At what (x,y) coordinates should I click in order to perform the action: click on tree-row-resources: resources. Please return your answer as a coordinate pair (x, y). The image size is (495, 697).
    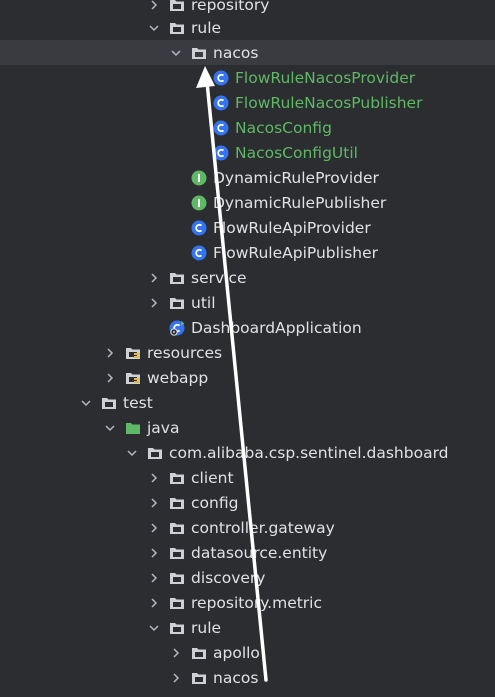
    Looking at the image, I should click on (299, 352).